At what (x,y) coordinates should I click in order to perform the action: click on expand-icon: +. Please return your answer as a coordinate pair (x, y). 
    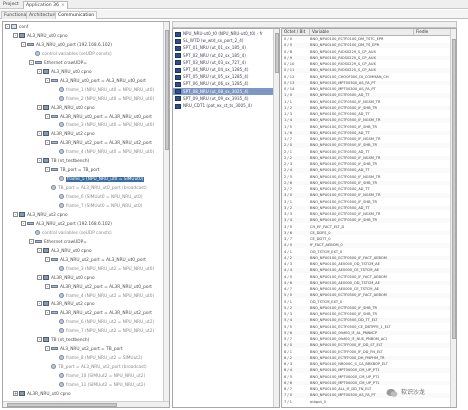
    Looking at the image, I should click on (15, 393).